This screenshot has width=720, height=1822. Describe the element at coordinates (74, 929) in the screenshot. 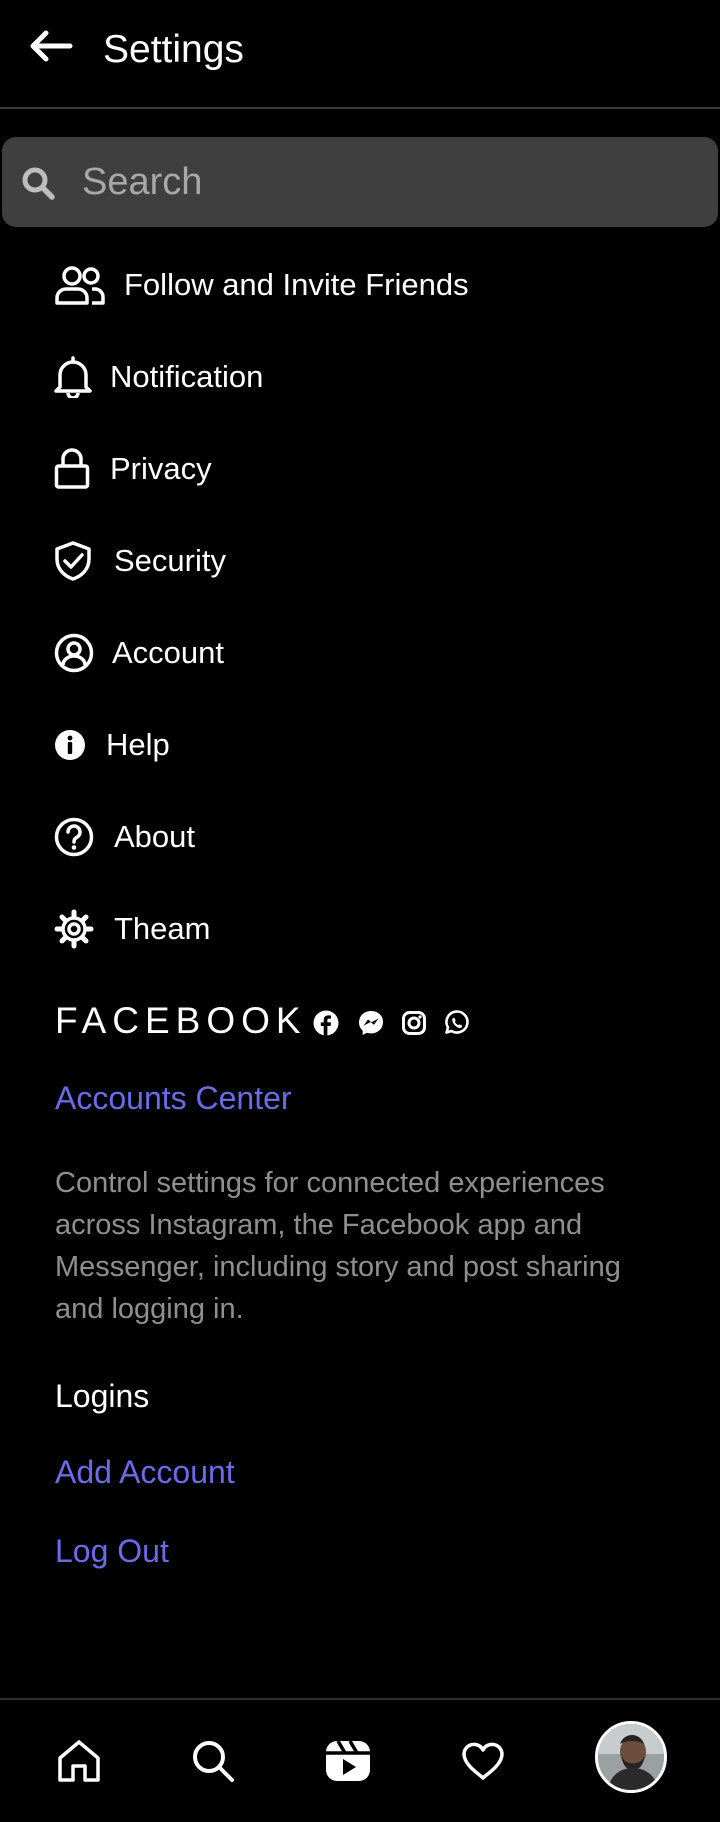

I see `gear-icon` at that location.